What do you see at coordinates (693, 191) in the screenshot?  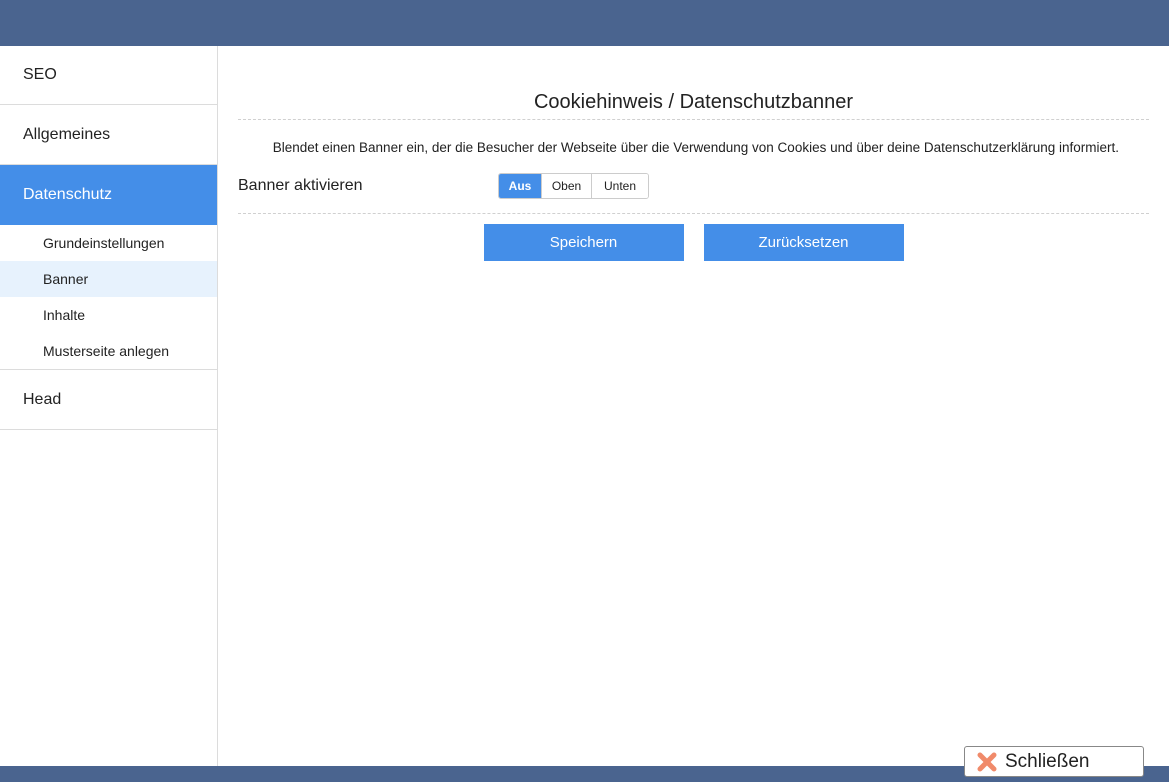 I see `banner-setting-row: Banner aktivieren Aus Oben Unten` at bounding box center [693, 191].